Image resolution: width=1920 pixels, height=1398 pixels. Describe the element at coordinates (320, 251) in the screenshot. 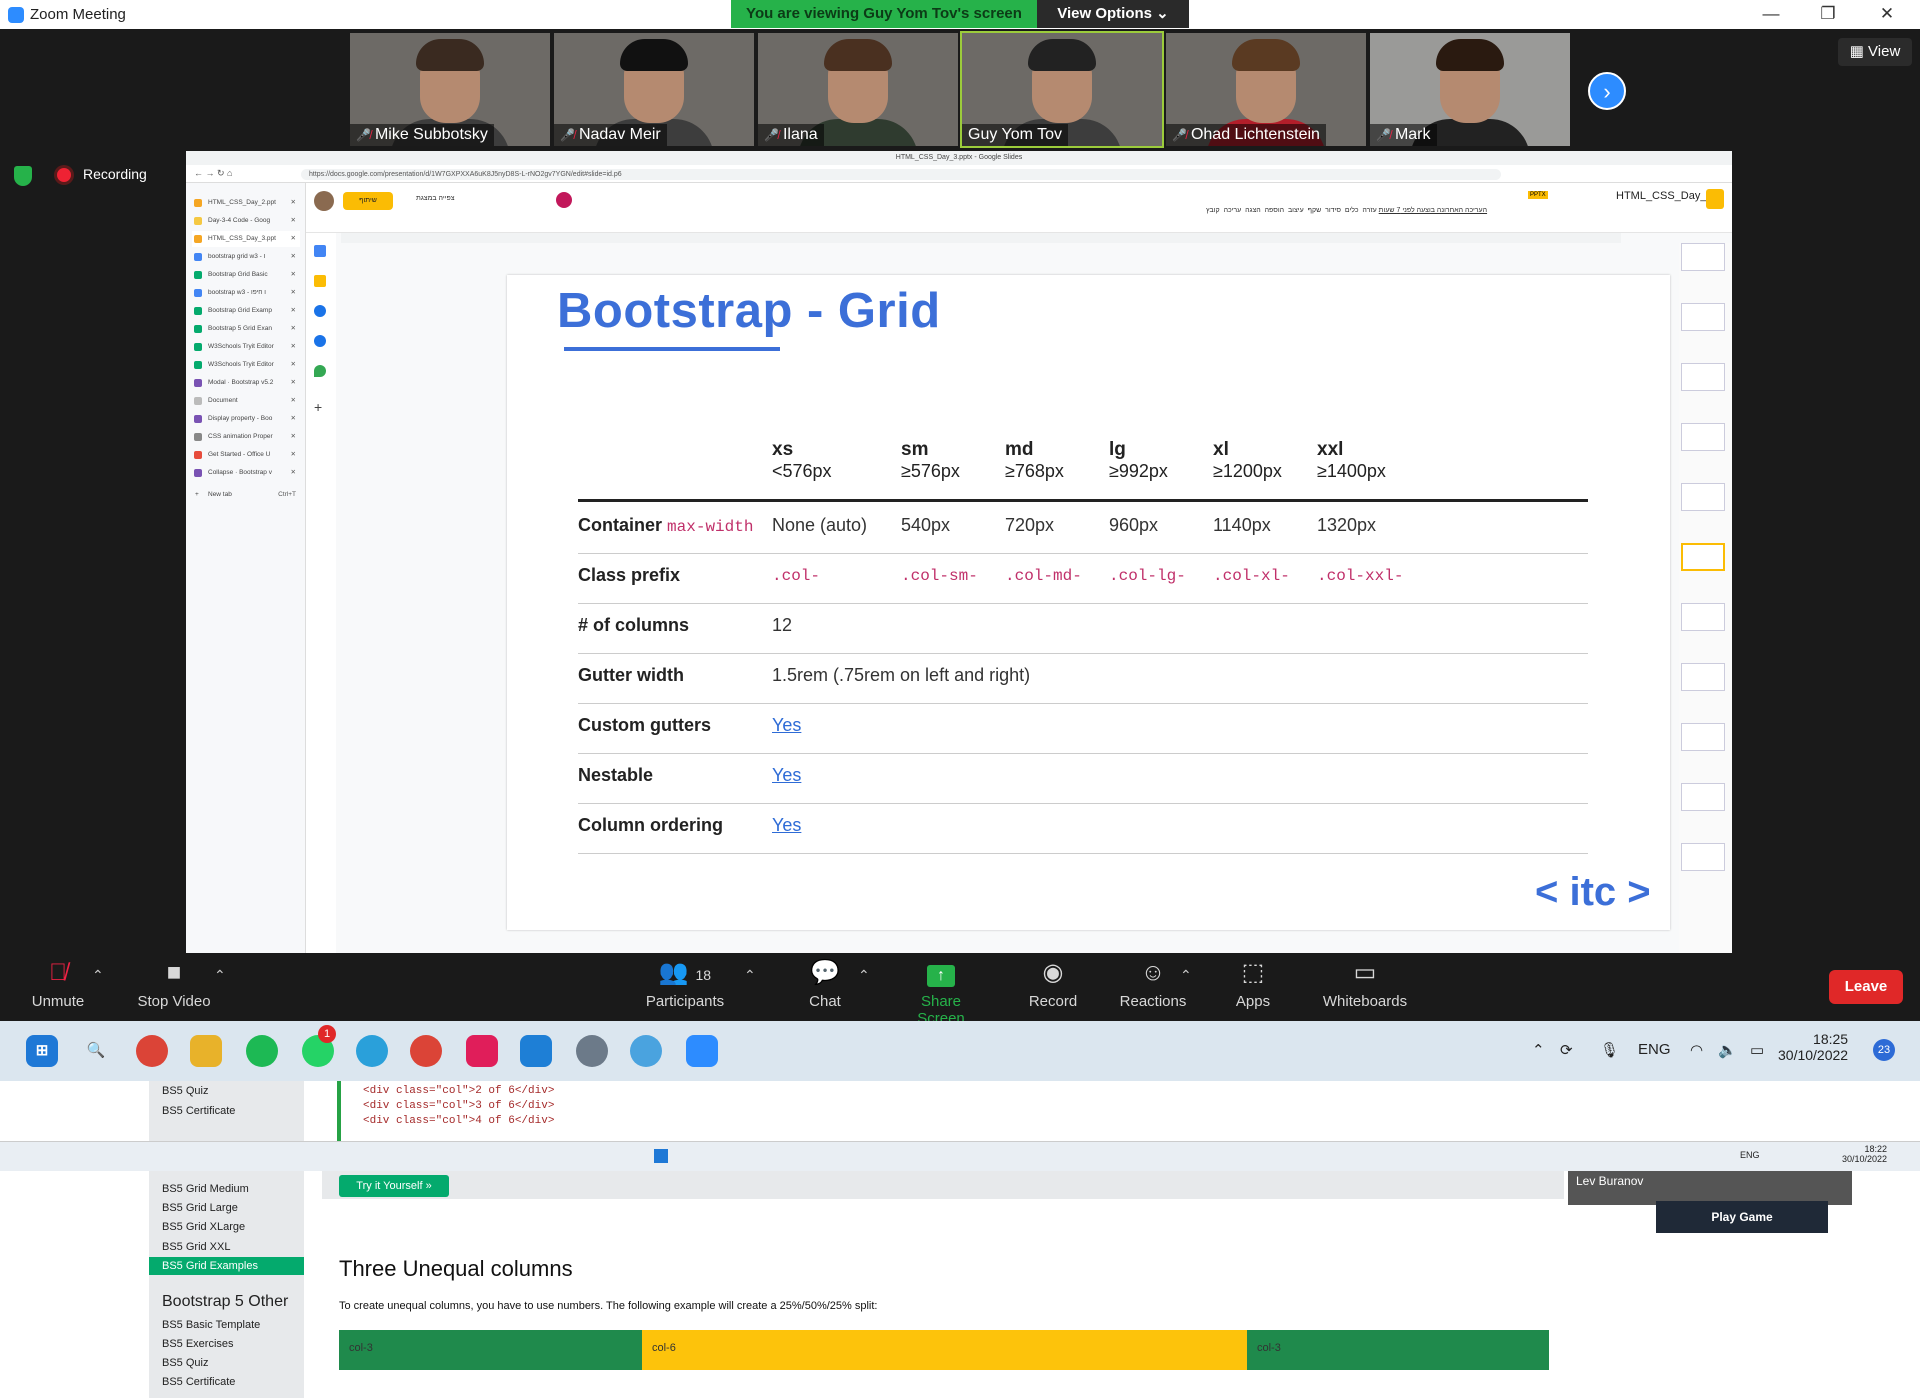

I see `calendar-icon` at that location.